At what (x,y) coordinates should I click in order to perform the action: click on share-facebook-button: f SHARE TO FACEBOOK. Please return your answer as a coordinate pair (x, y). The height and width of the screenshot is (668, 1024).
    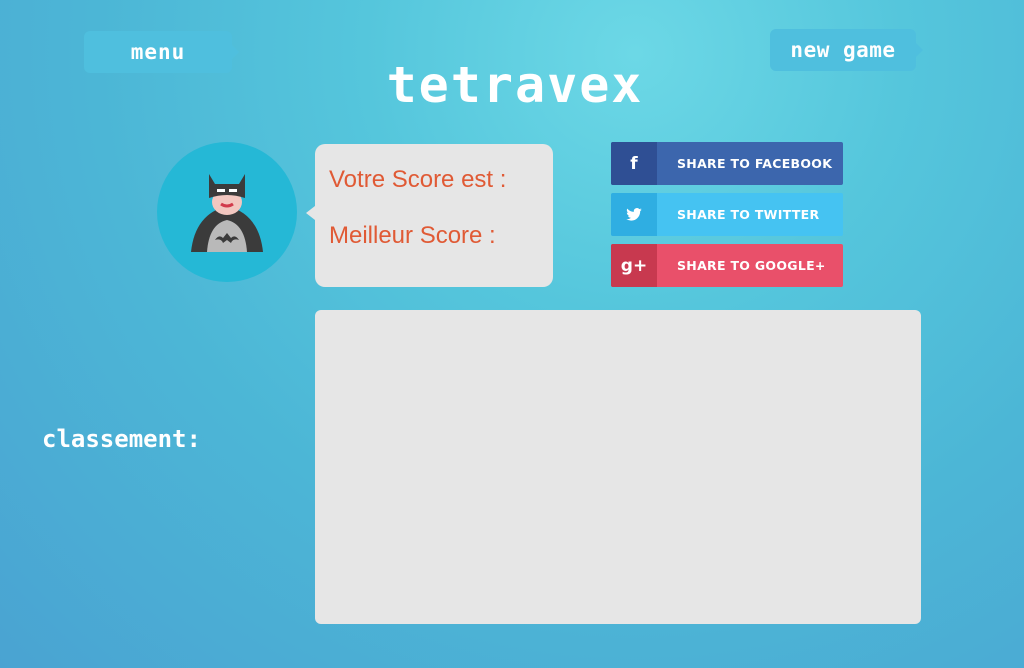
    Looking at the image, I should click on (727, 163).